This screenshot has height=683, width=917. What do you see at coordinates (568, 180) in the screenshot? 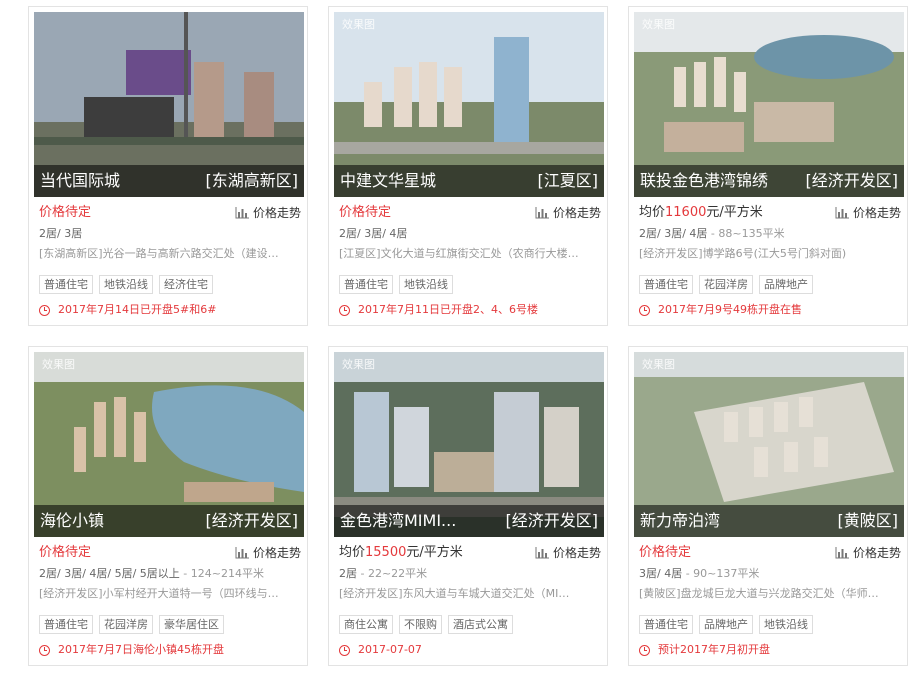
I see `property-district: [江夏区]` at bounding box center [568, 180].